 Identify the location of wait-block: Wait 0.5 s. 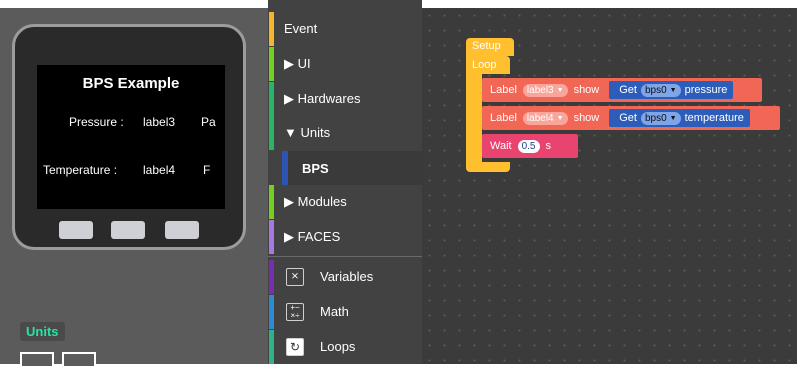
(530, 146).